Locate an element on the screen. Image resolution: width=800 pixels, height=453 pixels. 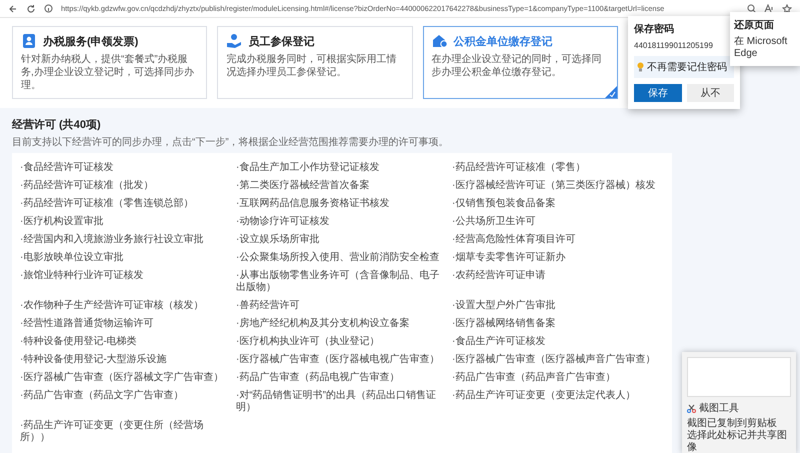
license-item: ·药品经营许可证核准（零售） is located at coordinates (519, 167).